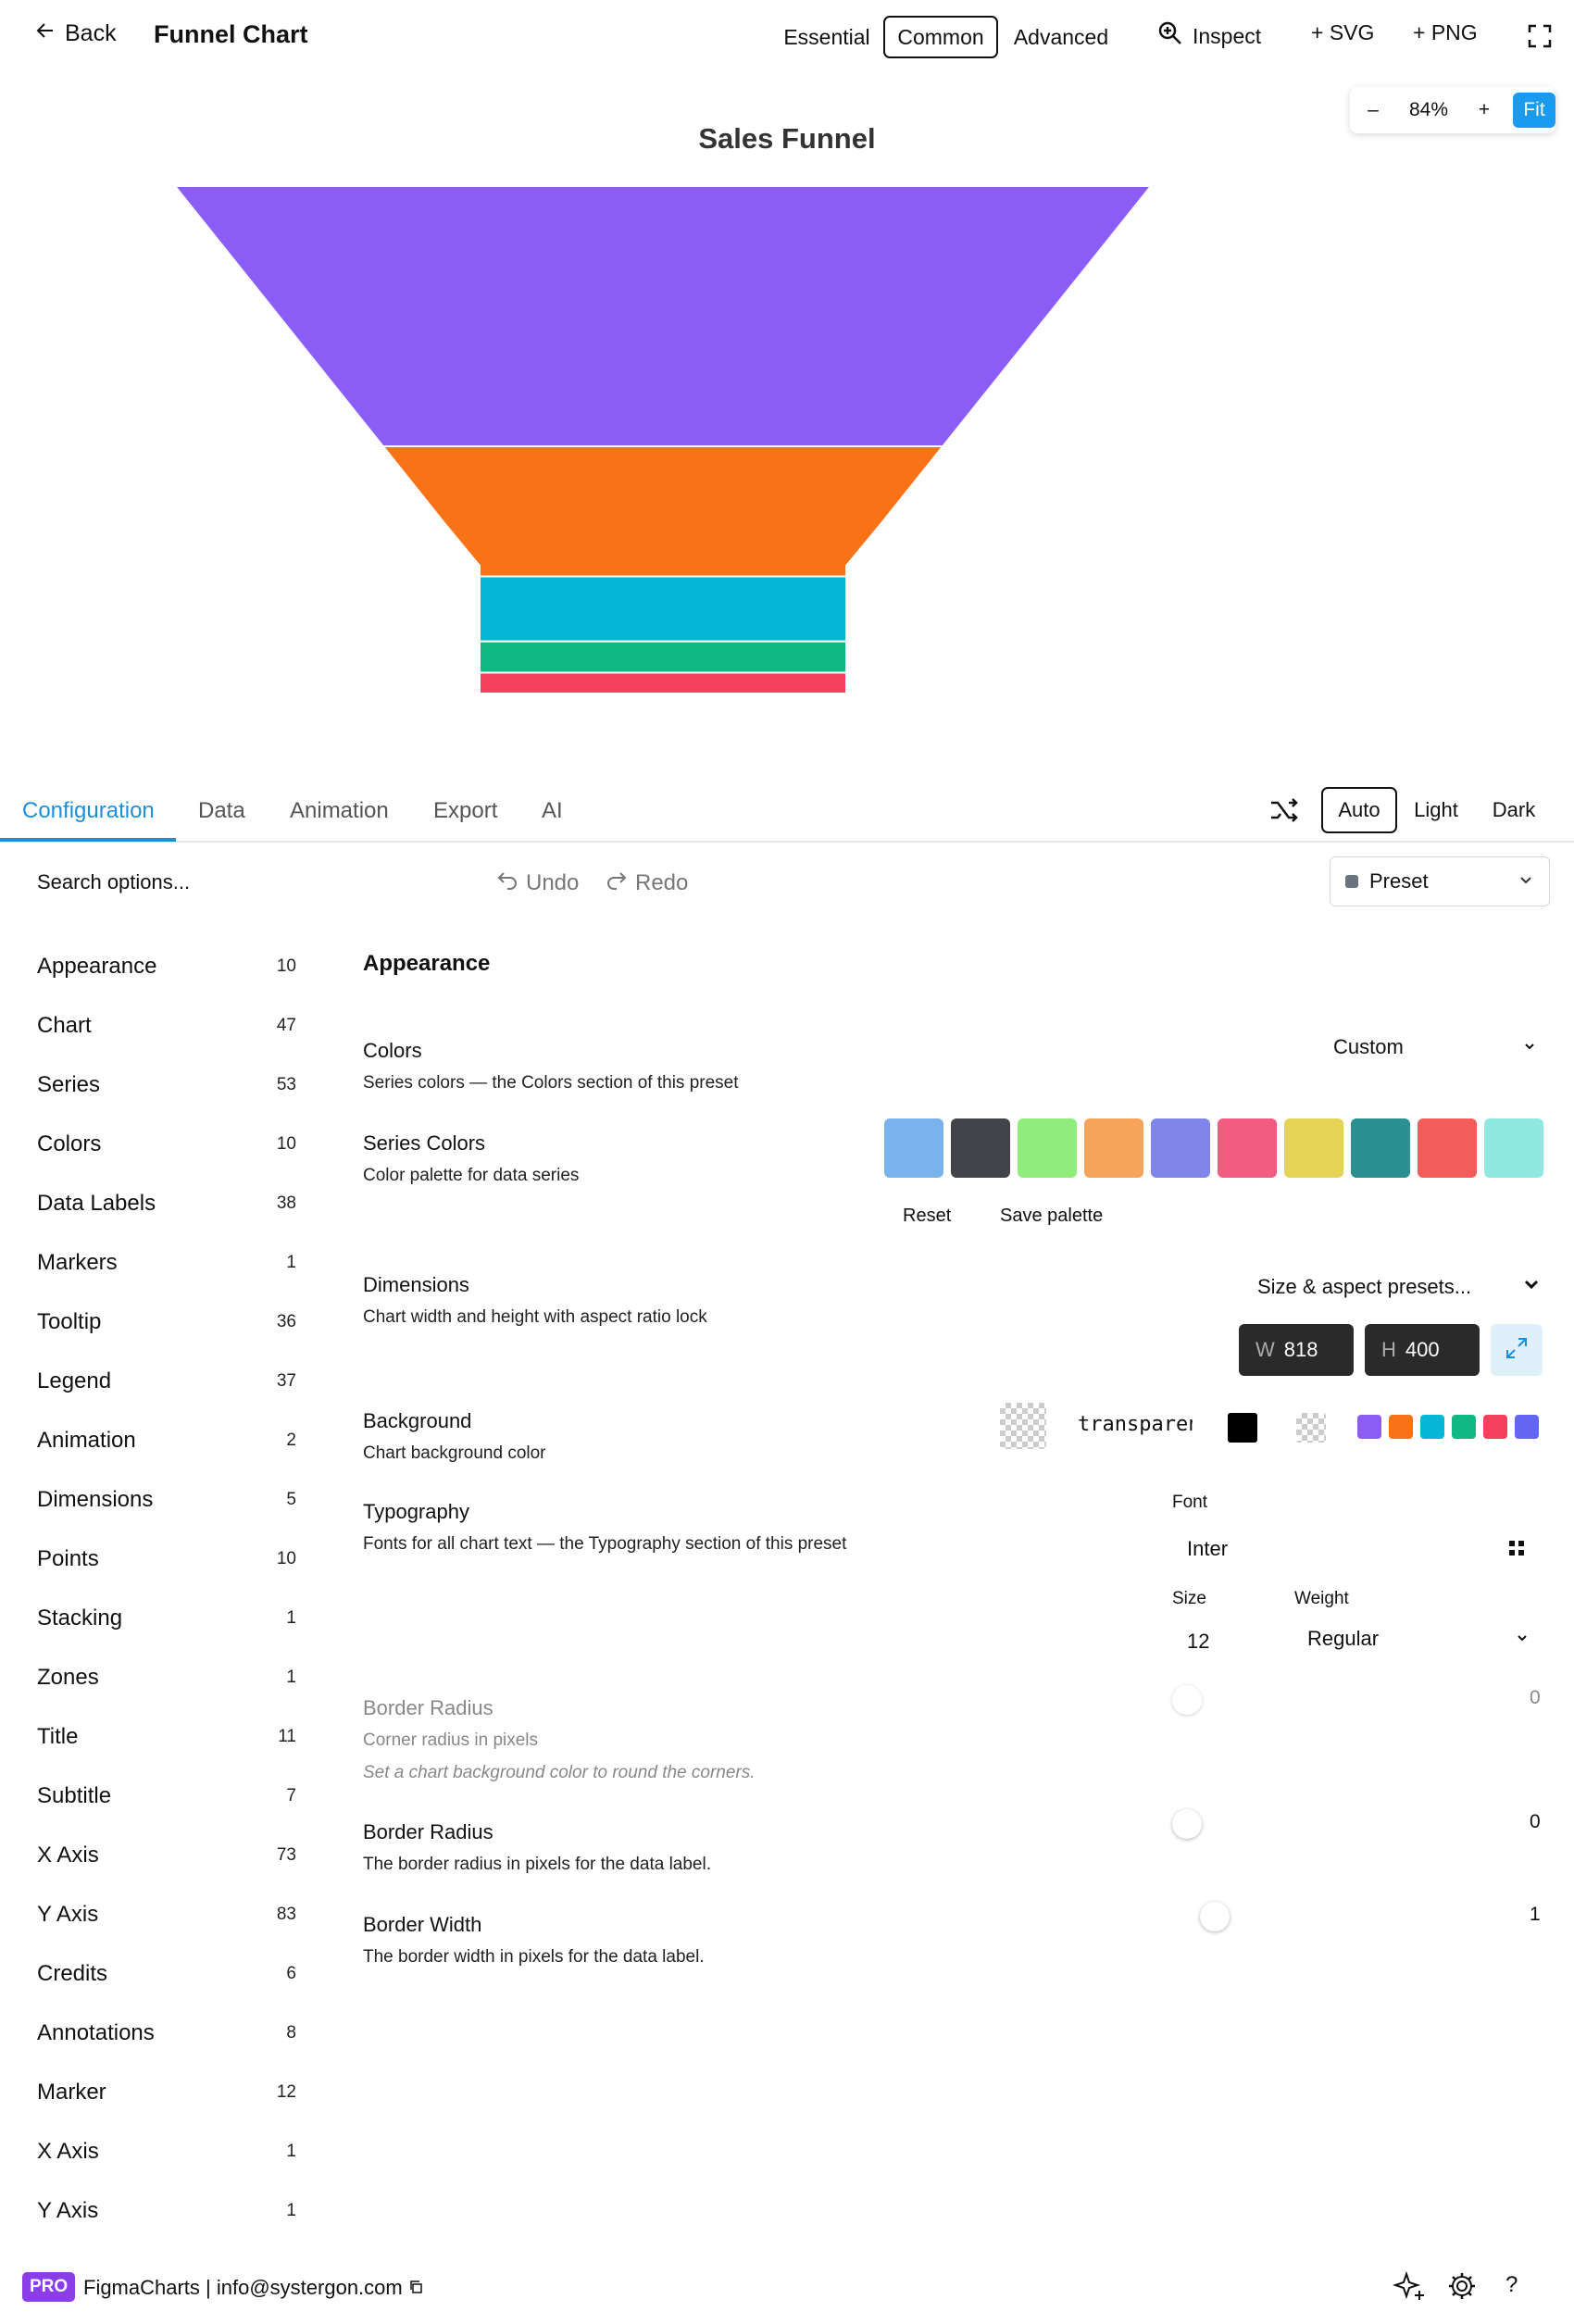  What do you see at coordinates (291, 2033) in the screenshot?
I see `sidebar-item-count: 8` at bounding box center [291, 2033].